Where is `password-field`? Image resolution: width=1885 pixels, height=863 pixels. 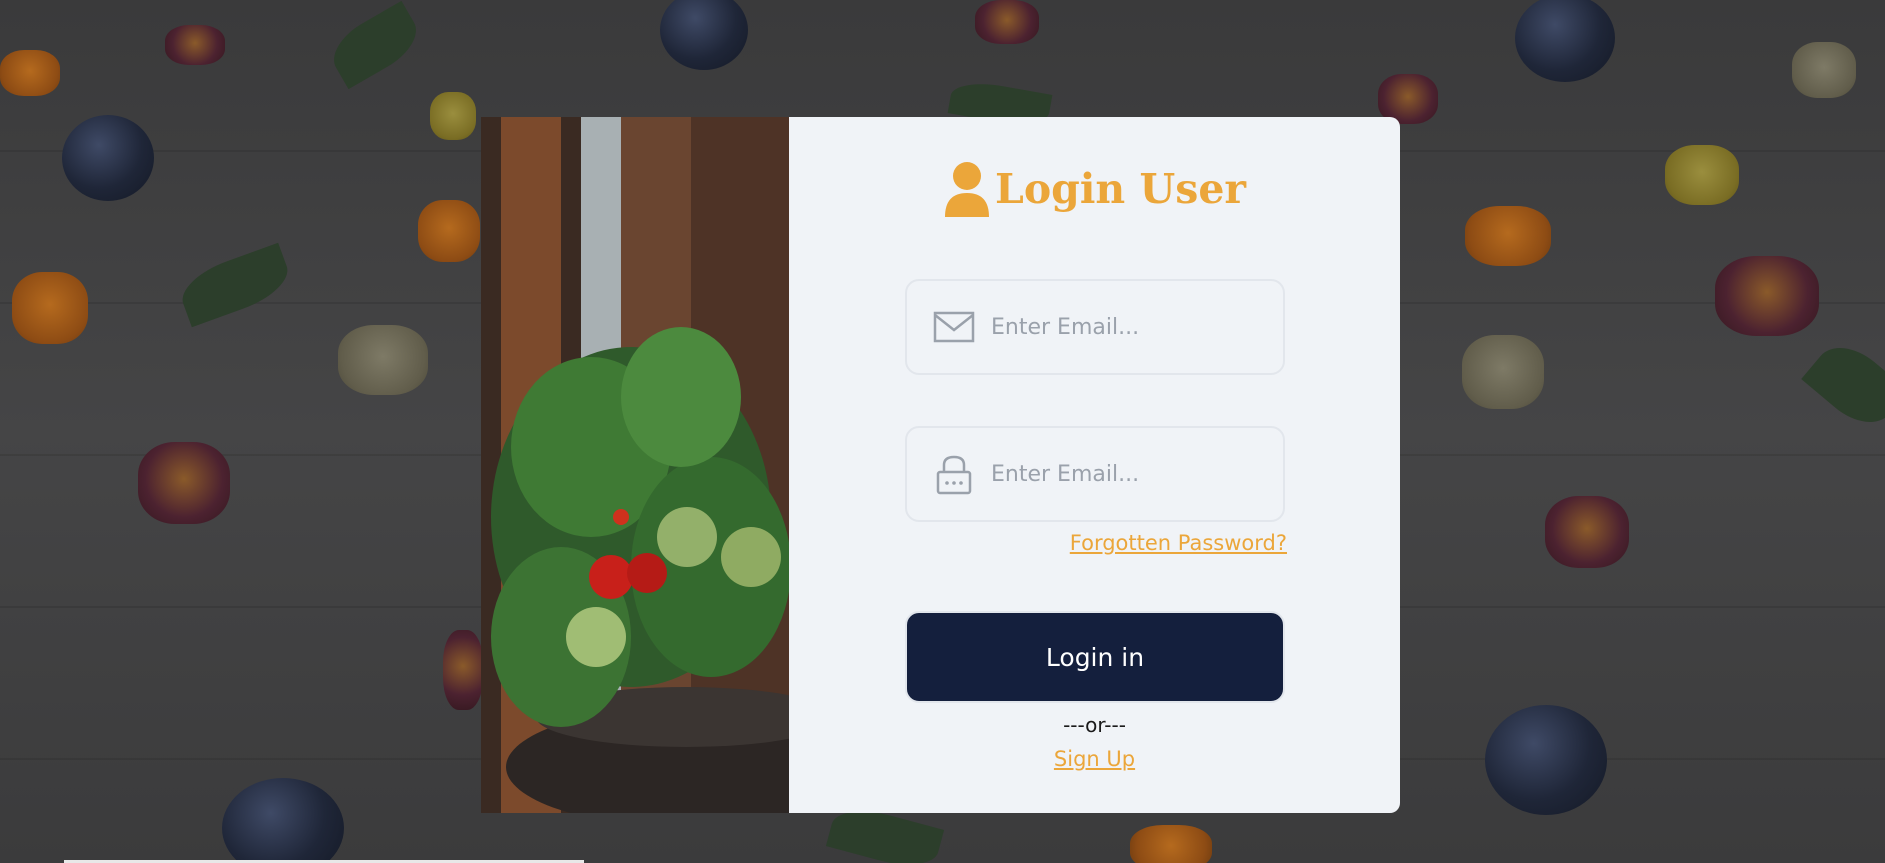 password-field is located at coordinates (1095, 474).